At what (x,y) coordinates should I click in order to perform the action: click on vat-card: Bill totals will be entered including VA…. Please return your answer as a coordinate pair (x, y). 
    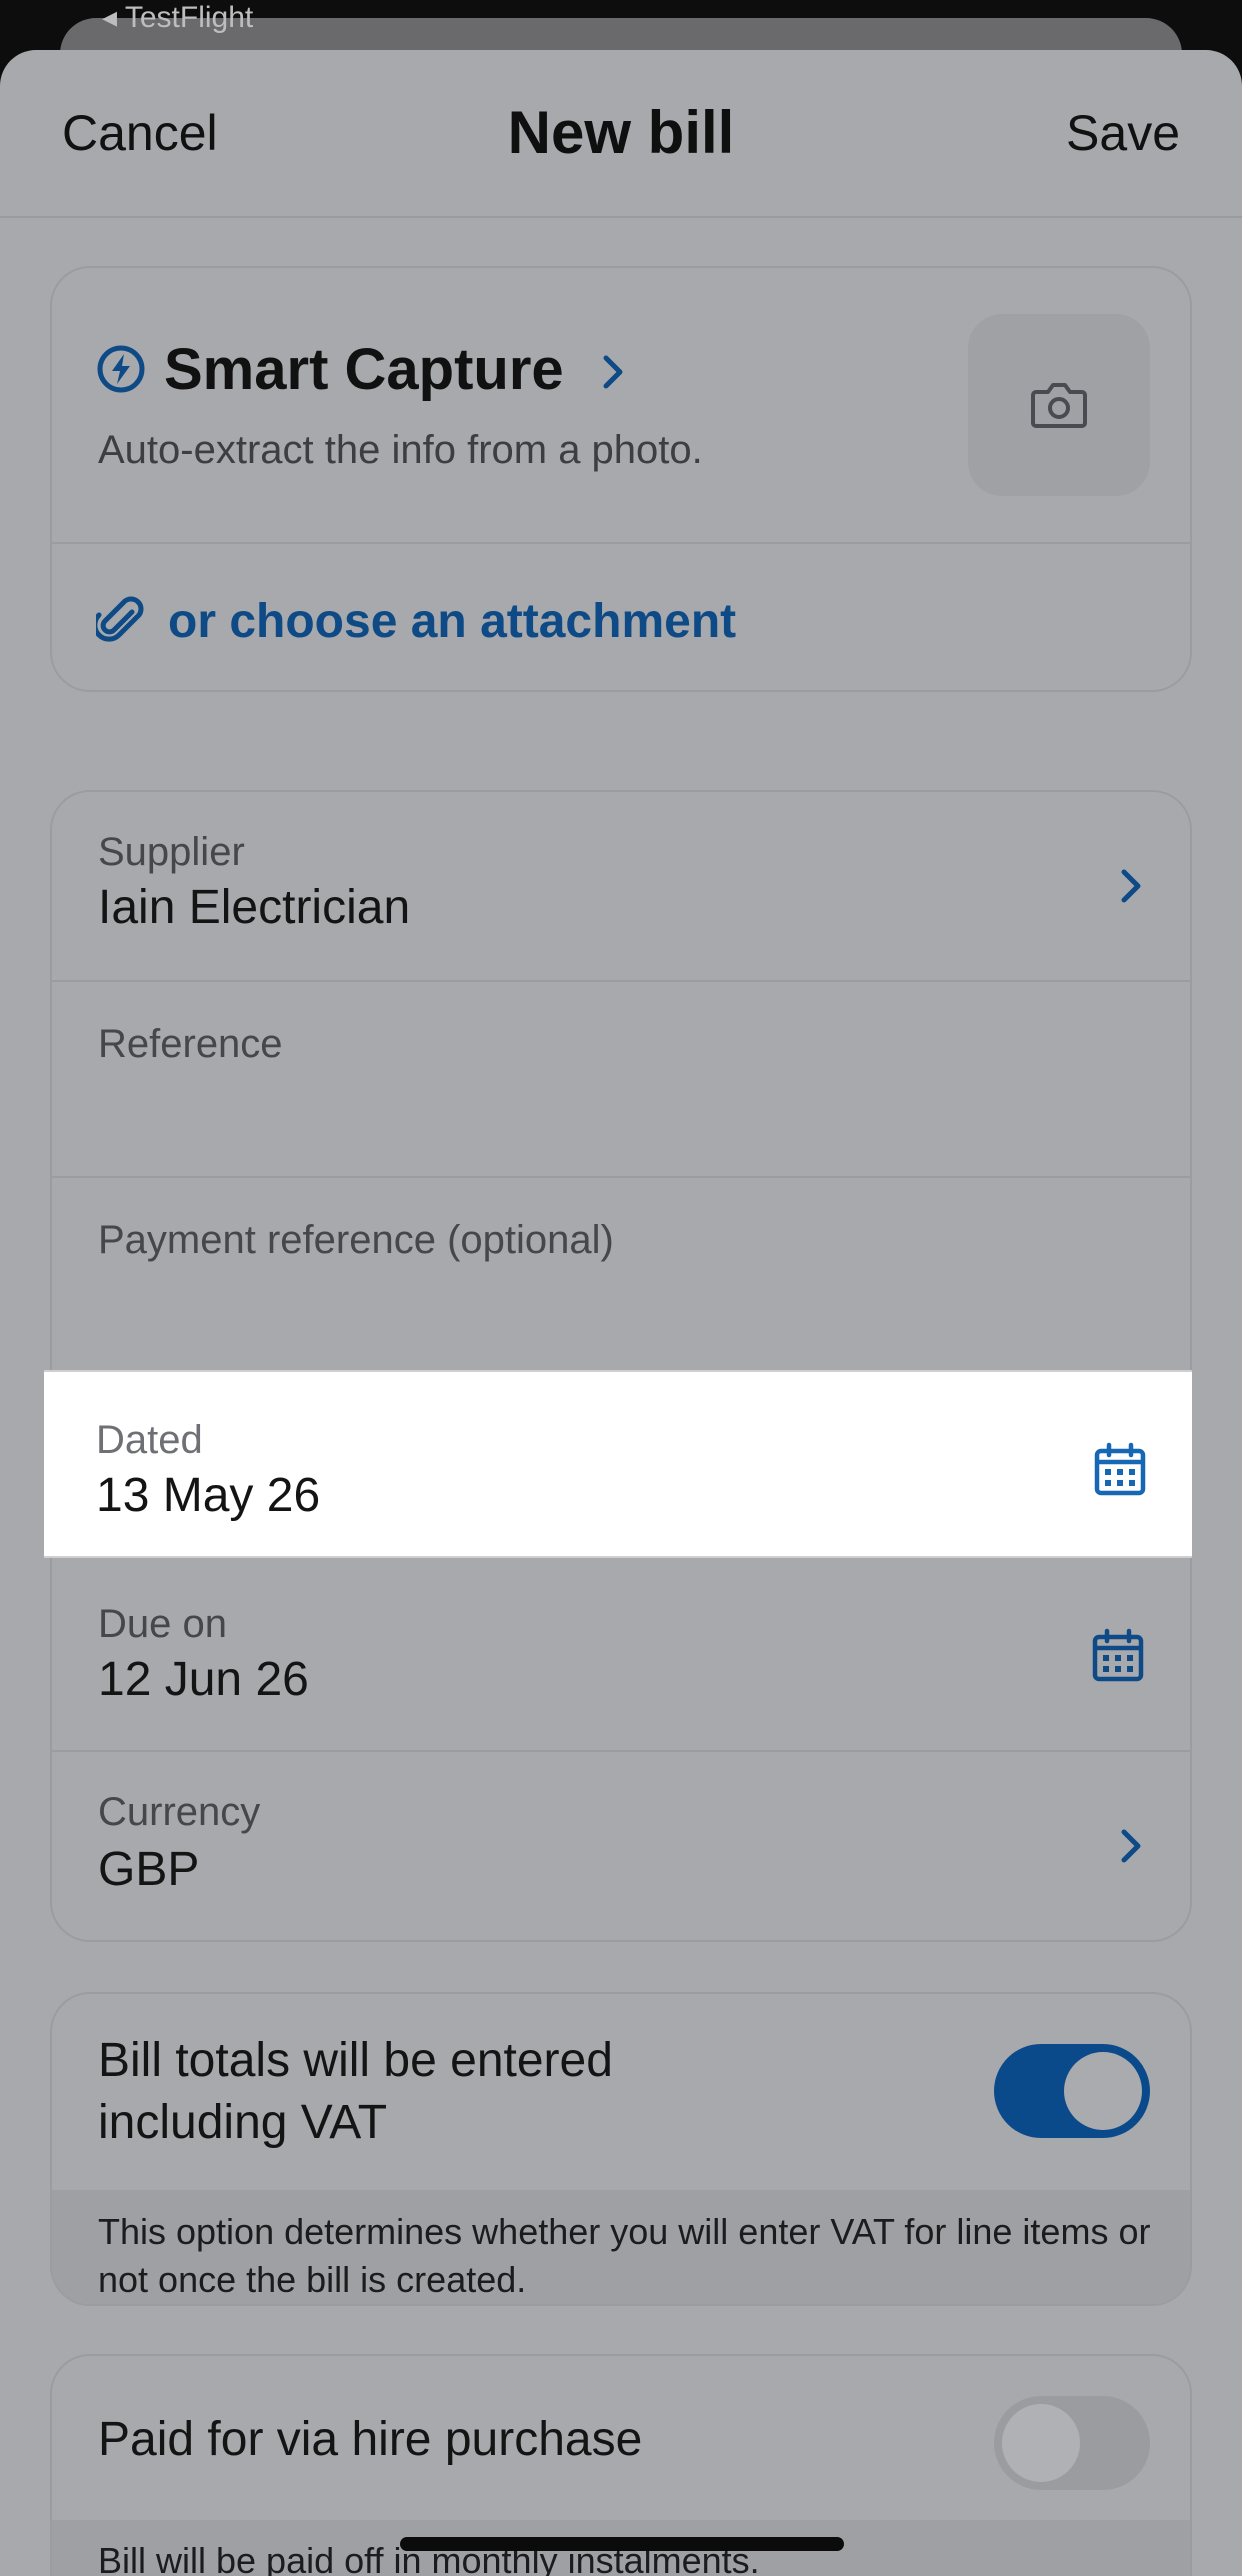
    Looking at the image, I should click on (621, 2149).